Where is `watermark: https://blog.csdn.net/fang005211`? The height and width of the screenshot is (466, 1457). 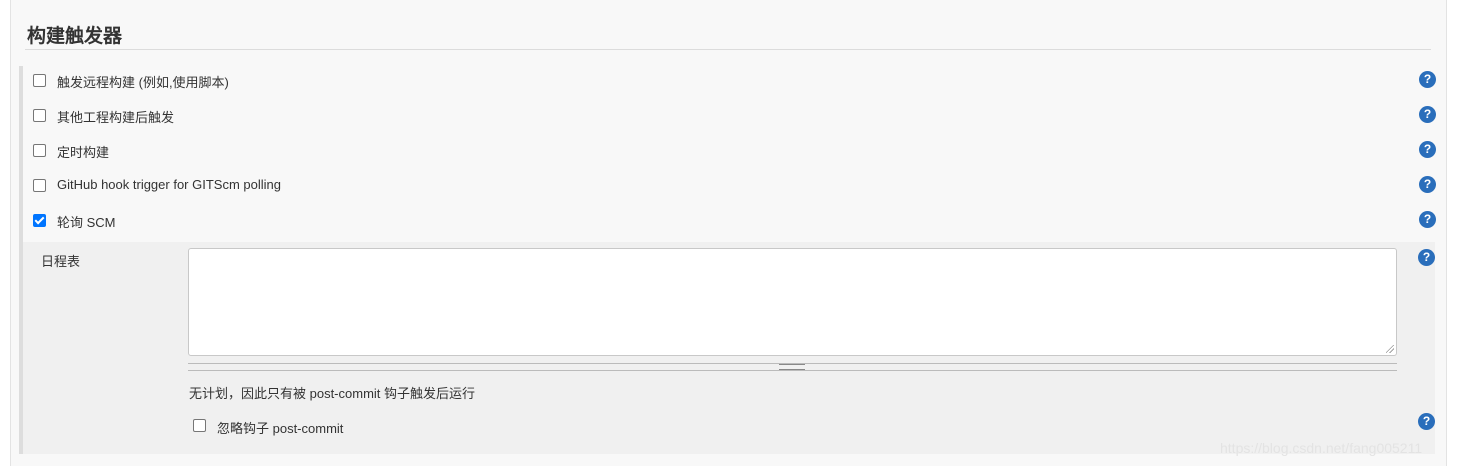
watermark: https://blog.csdn.net/fang005211 is located at coordinates (1321, 448).